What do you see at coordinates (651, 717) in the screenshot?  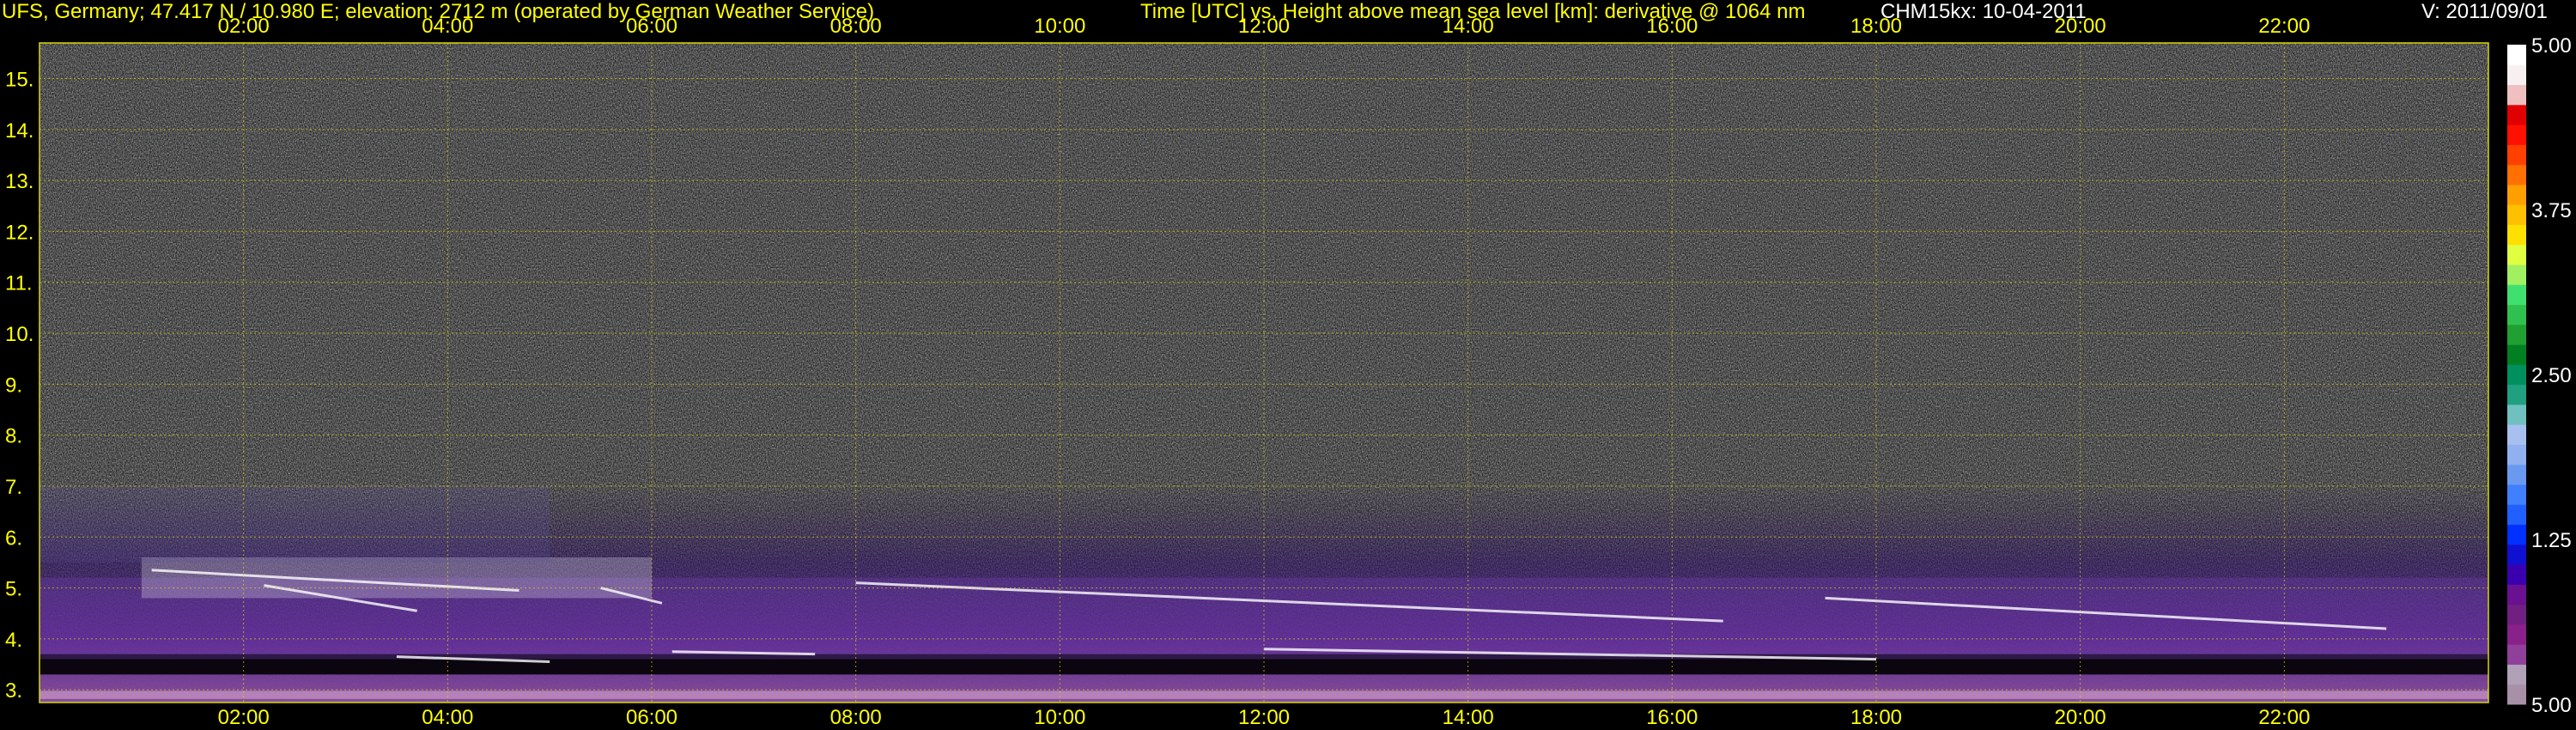 I see `x-tick-label-bottom: 06:00` at bounding box center [651, 717].